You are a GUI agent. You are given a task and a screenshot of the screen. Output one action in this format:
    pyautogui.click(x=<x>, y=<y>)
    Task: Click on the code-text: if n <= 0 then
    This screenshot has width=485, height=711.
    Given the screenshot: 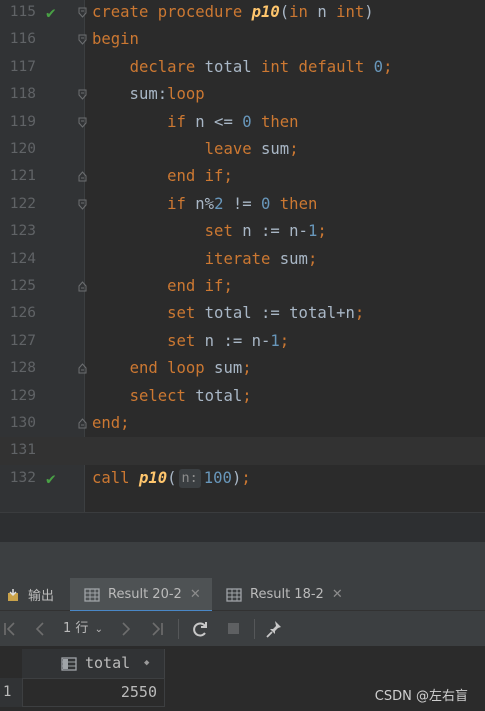 What is the action you would take?
    pyautogui.click(x=195, y=122)
    